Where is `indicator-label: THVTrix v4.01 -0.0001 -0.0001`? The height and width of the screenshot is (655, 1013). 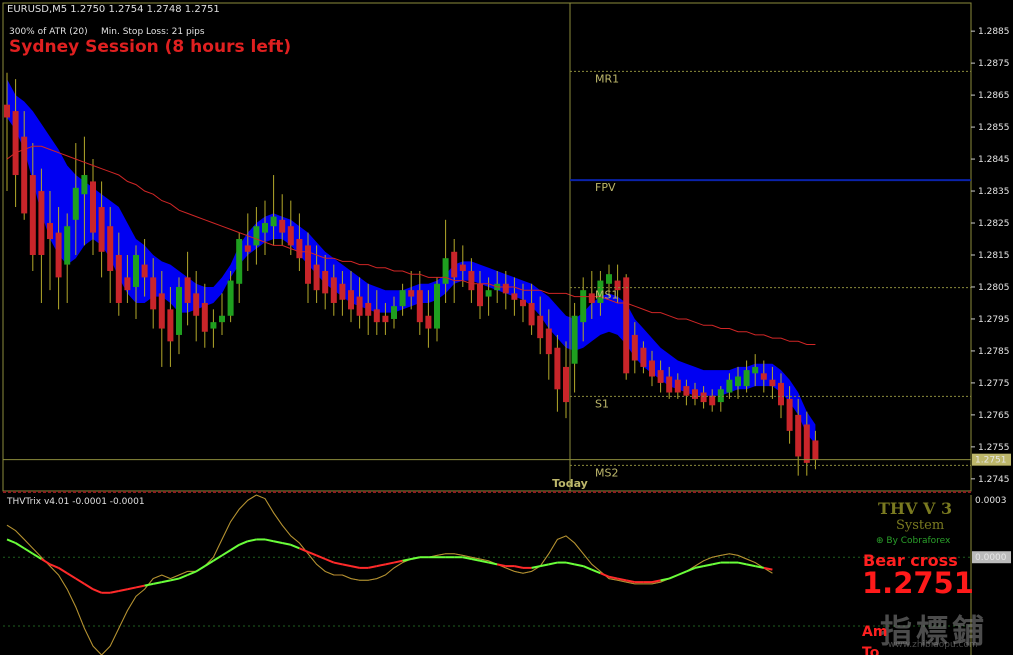
indicator-label: THVTrix v4.01 -0.0001 -0.0001 is located at coordinates (76, 502).